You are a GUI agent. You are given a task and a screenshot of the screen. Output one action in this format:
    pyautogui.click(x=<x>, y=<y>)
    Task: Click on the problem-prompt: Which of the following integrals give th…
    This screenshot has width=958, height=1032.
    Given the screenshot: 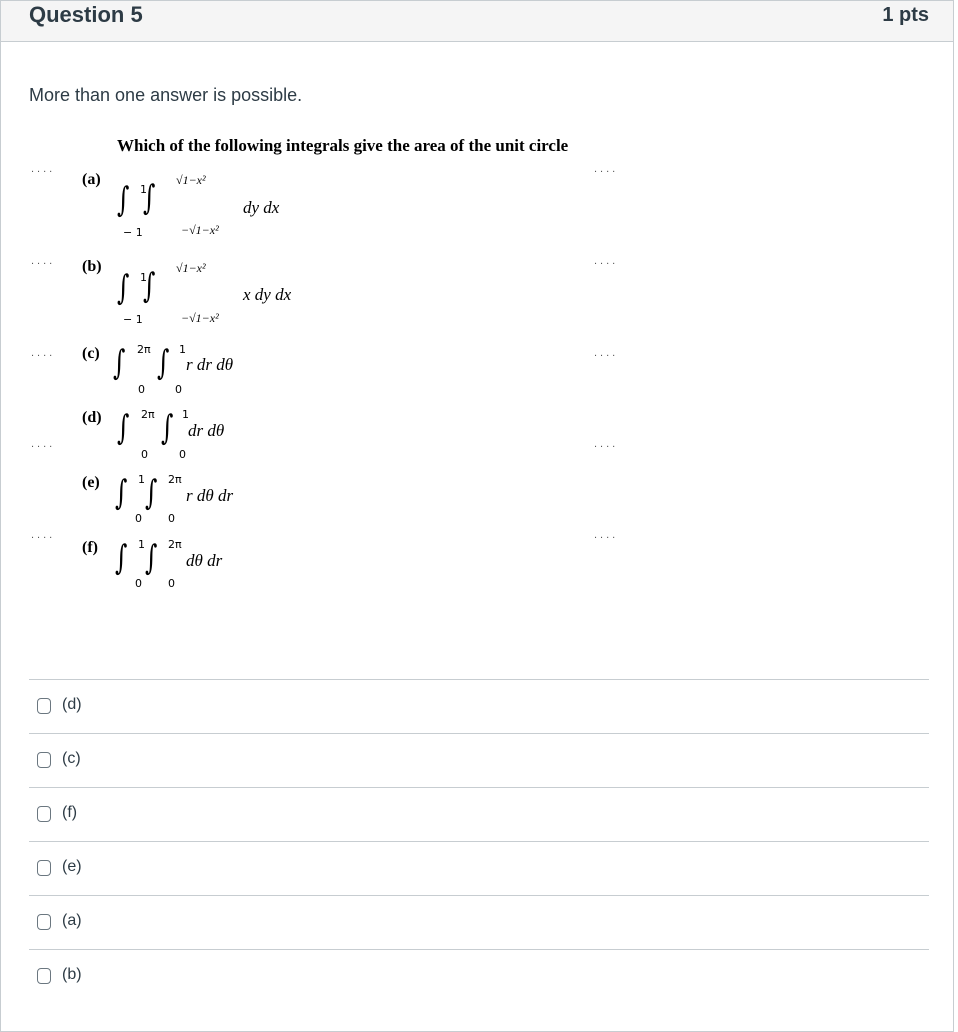 What is the action you would take?
    pyautogui.click(x=343, y=145)
    